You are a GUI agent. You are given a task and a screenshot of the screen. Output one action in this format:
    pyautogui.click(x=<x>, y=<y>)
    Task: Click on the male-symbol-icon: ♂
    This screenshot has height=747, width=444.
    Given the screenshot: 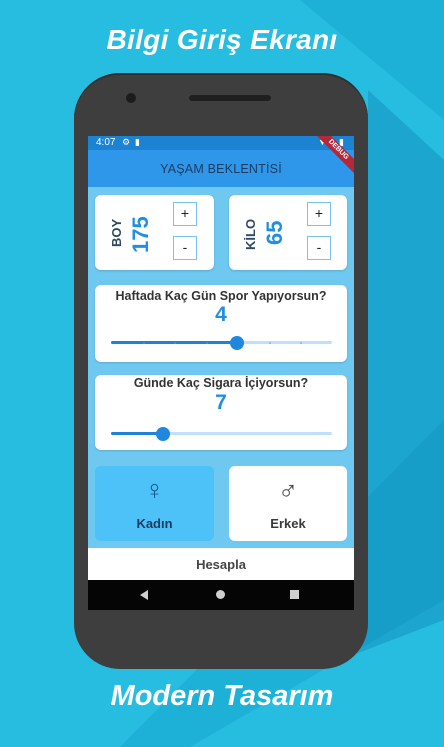 What is the action you would take?
    pyautogui.click(x=288, y=491)
    